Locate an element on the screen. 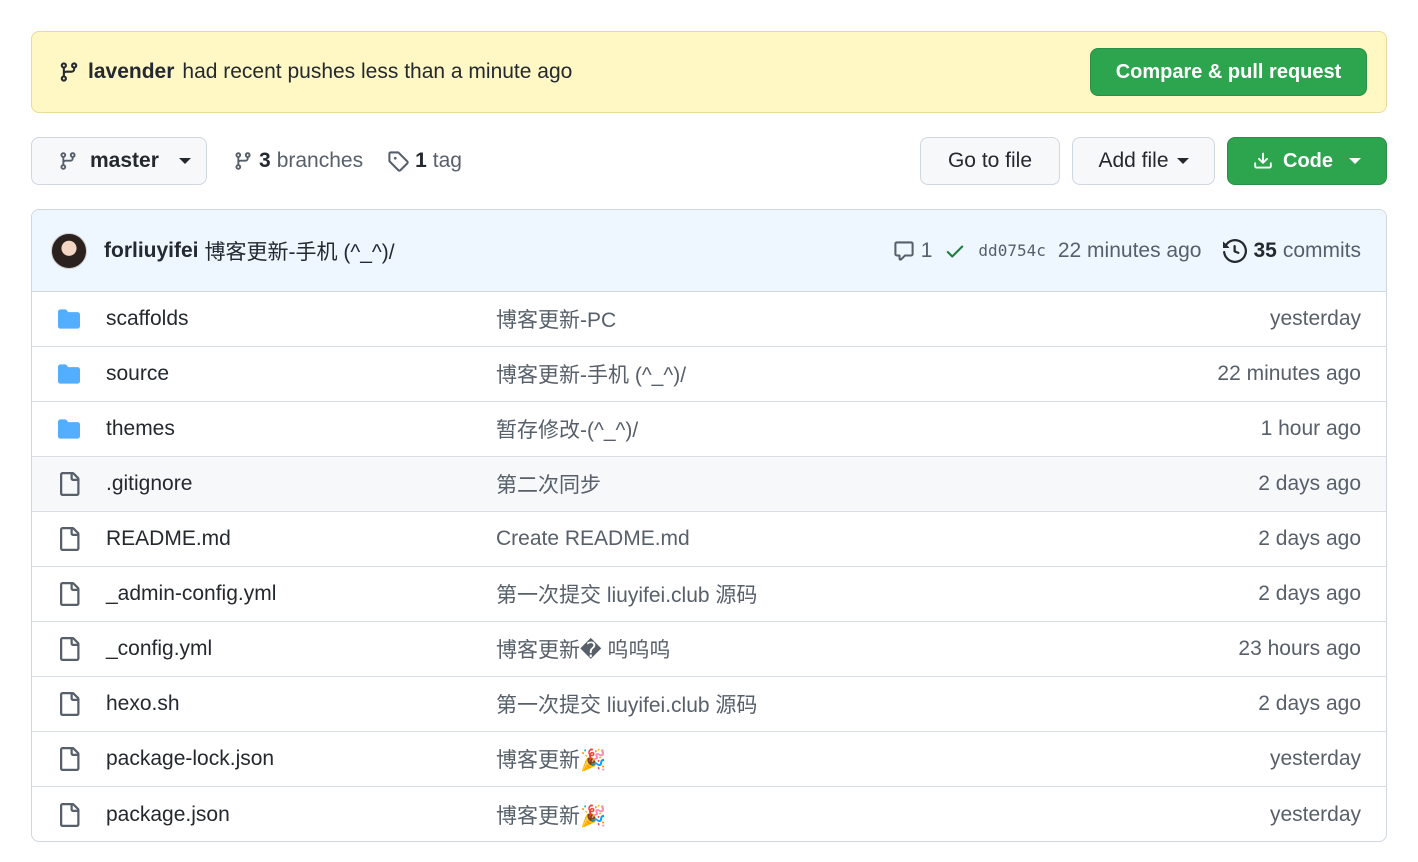 The width and height of the screenshot is (1418, 862). file-row: themes 暂存修改-(^_^)/1 hour ago is located at coordinates (709, 429).